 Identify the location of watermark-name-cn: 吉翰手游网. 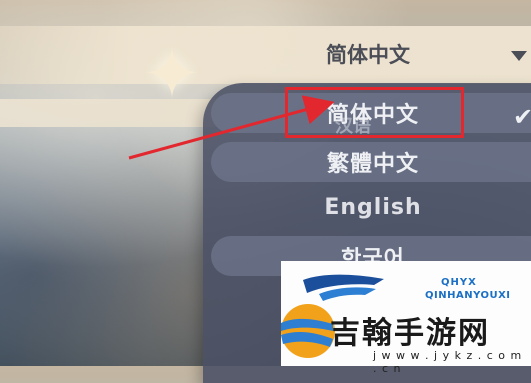
(410, 333).